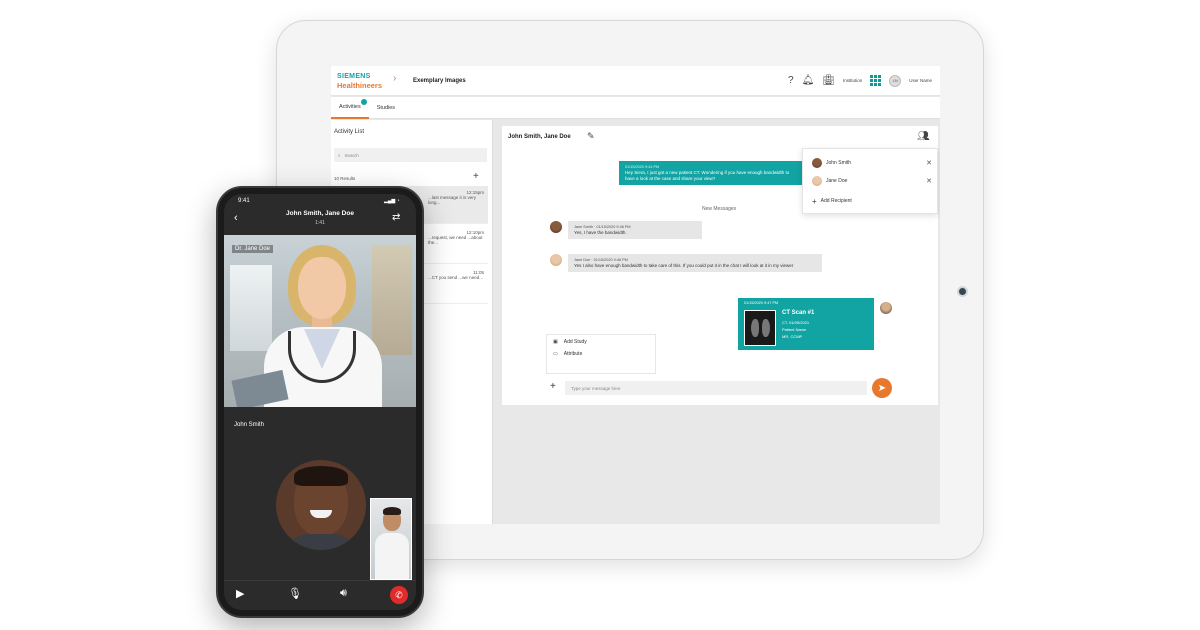 The width and height of the screenshot is (1200, 630). Describe the element at coordinates (808, 80) in the screenshot. I see `notification-bell-icon: 🔔︎` at that location.